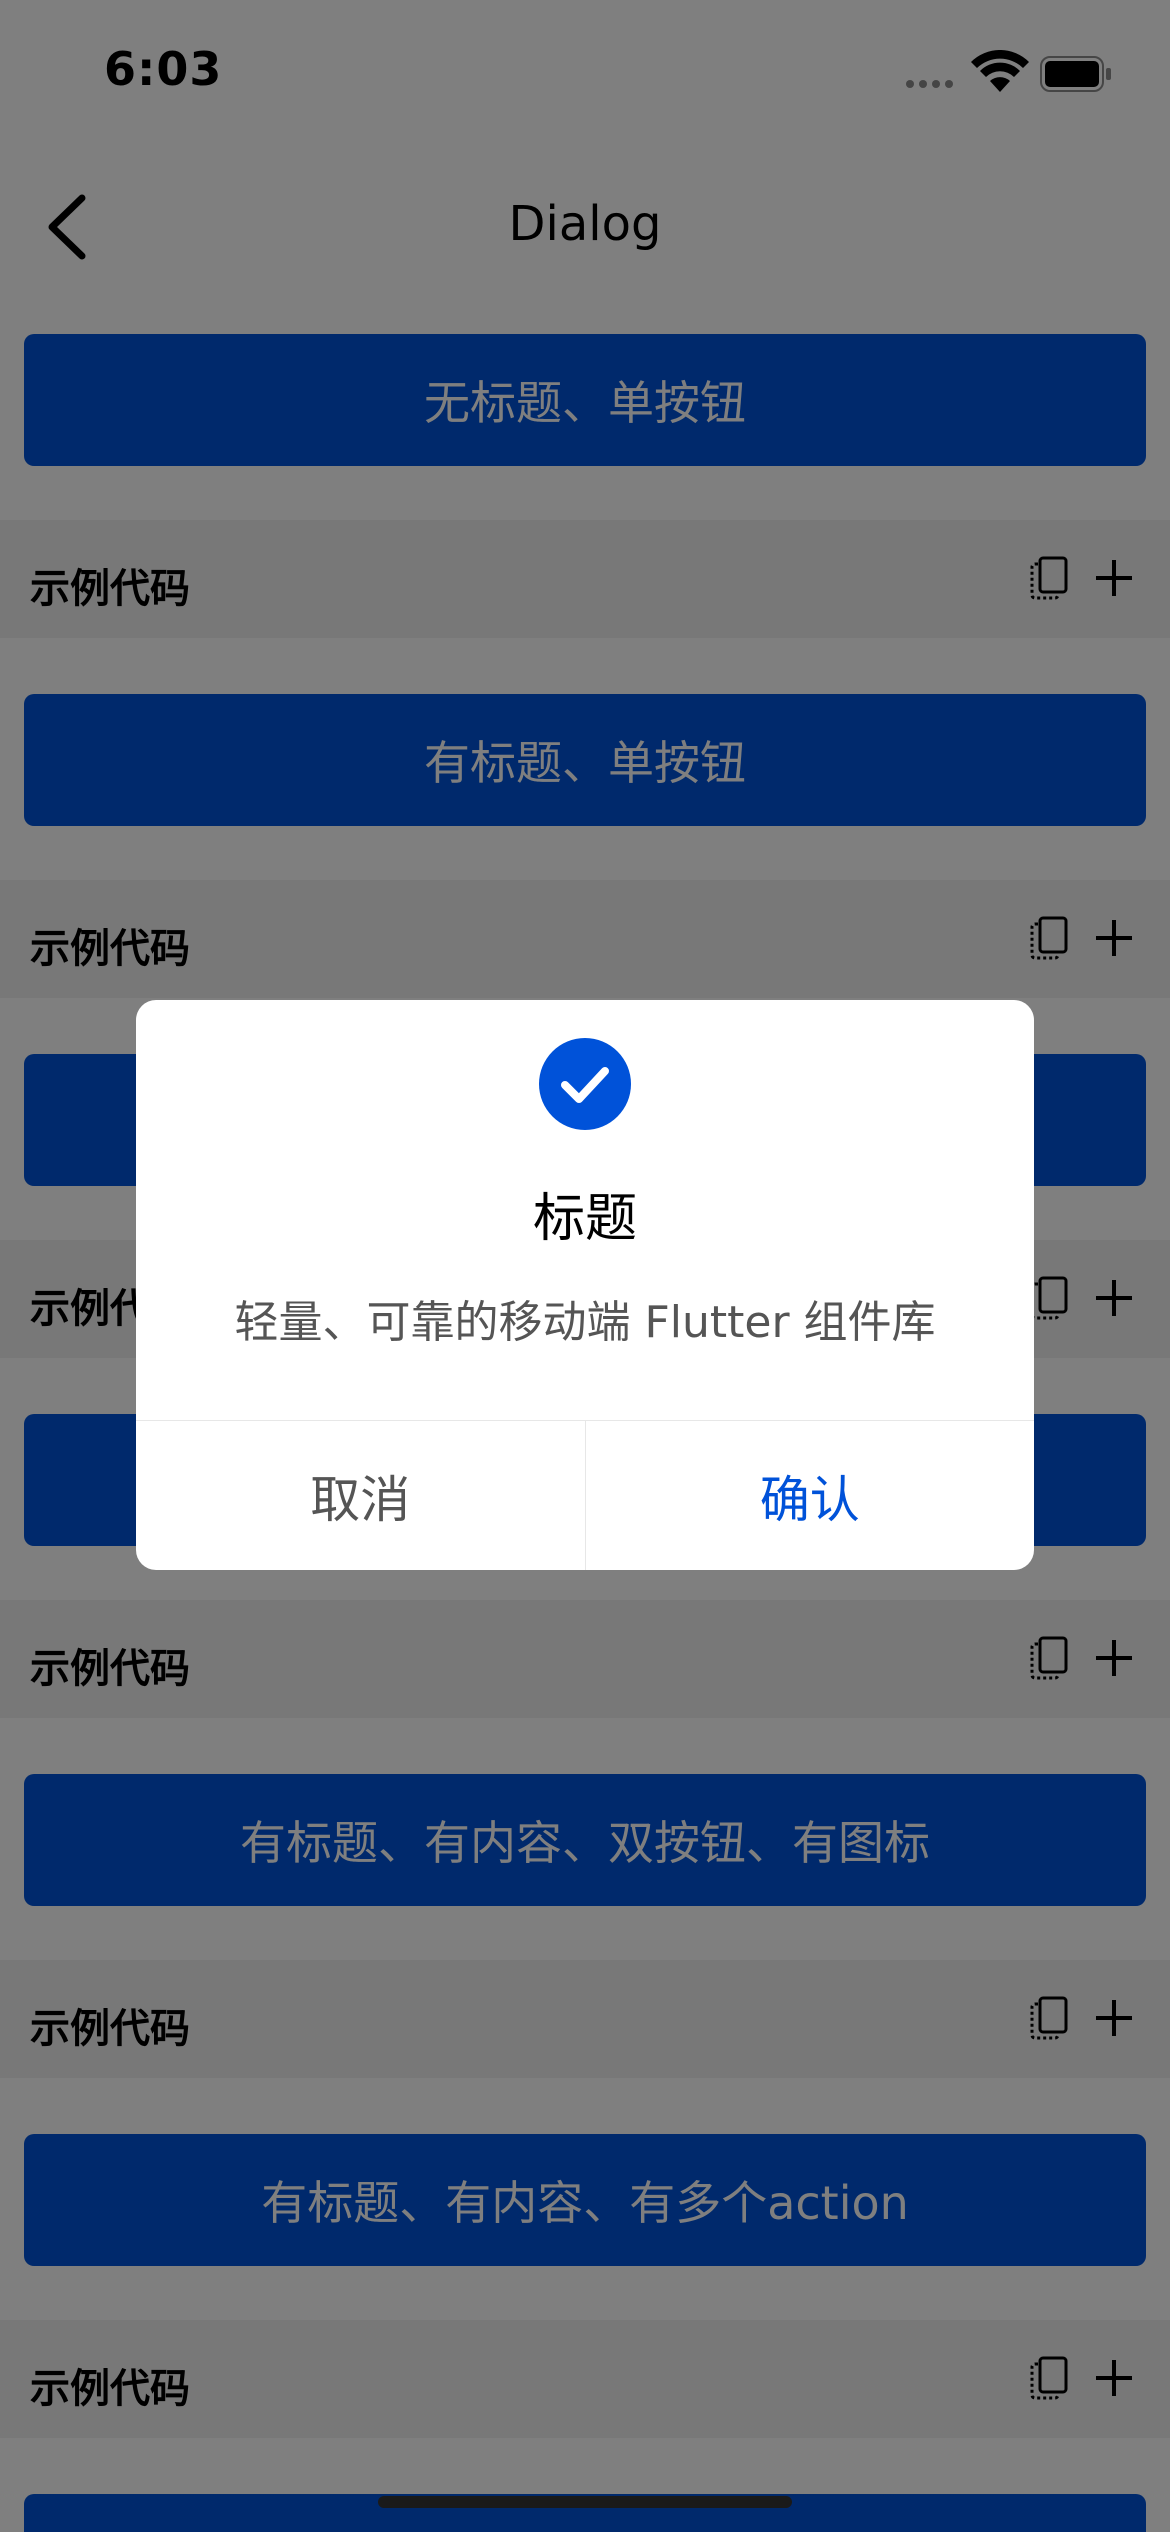 The width and height of the screenshot is (1170, 2532). Describe the element at coordinates (810, 1495) in the screenshot. I see `confirm-button: 确认` at that location.